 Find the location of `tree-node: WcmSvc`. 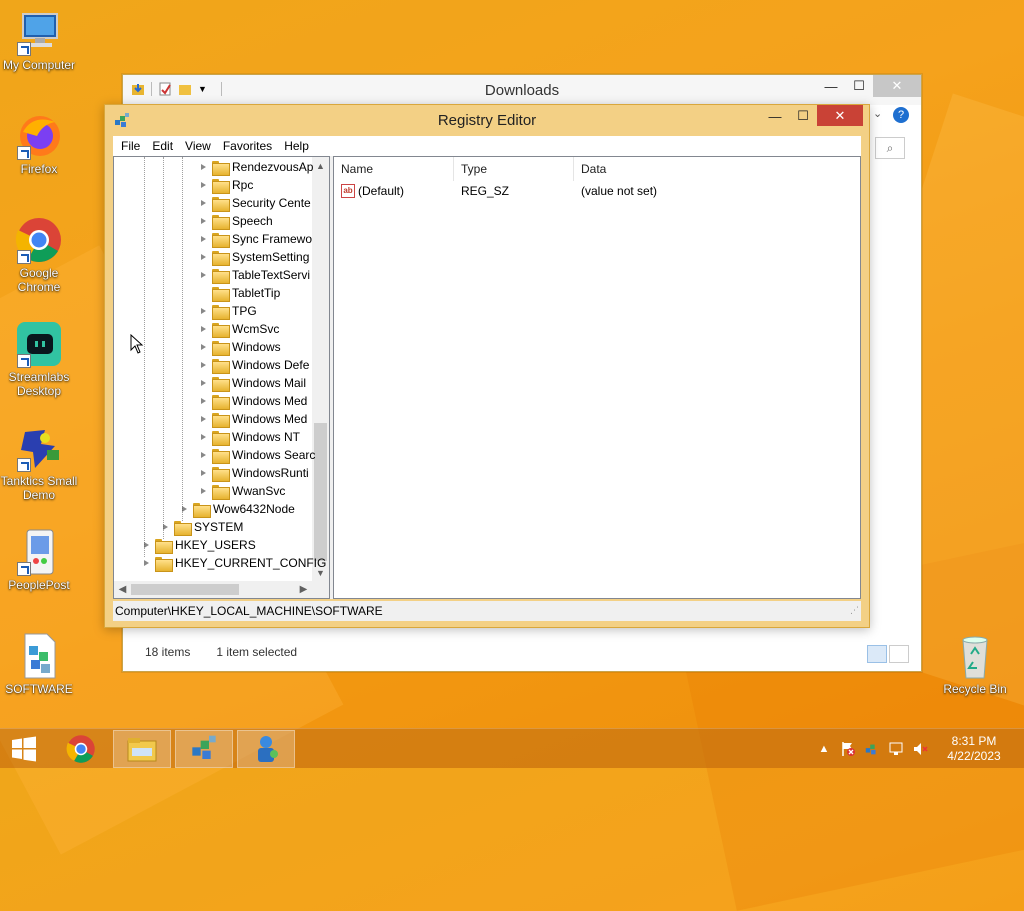

tree-node: WcmSvc is located at coordinates (239, 329).